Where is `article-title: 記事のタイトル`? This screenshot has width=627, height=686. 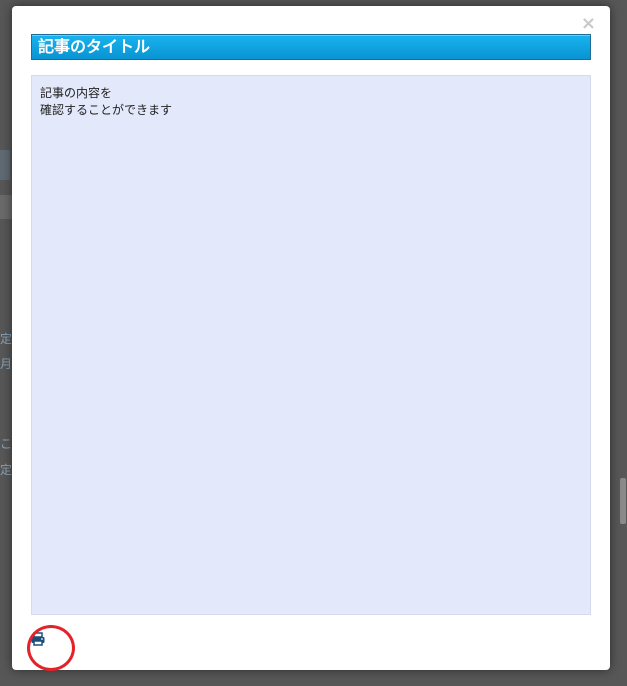 article-title: 記事のタイトル is located at coordinates (94, 46).